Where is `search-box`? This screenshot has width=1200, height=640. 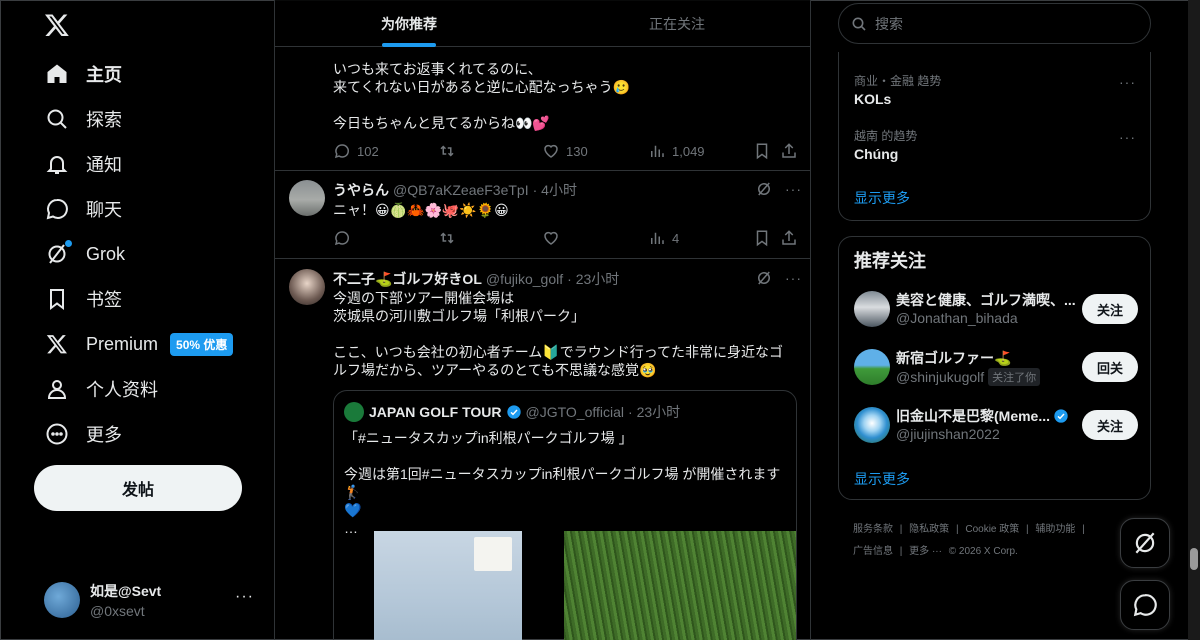
search-box is located at coordinates (994, 23).